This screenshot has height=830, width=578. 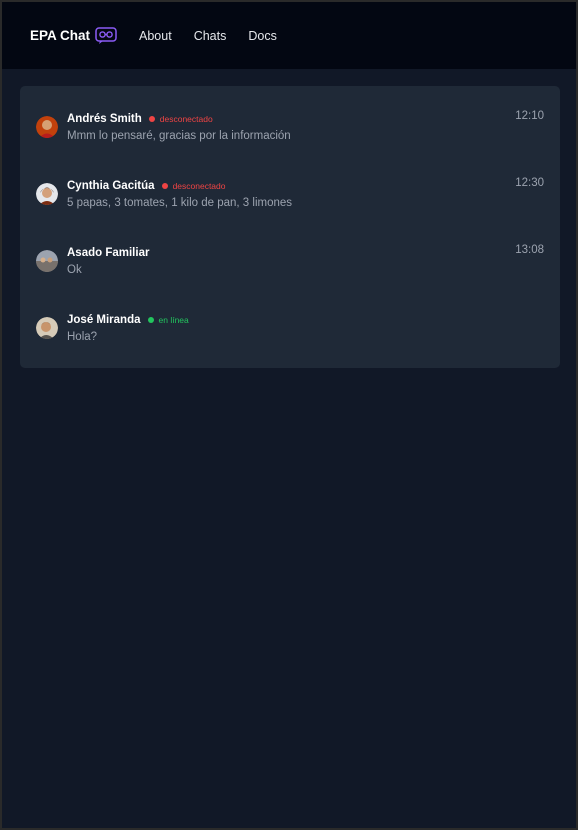 I want to click on chat-header: Cynthia Gacitúa desconectado, so click(x=313, y=186).